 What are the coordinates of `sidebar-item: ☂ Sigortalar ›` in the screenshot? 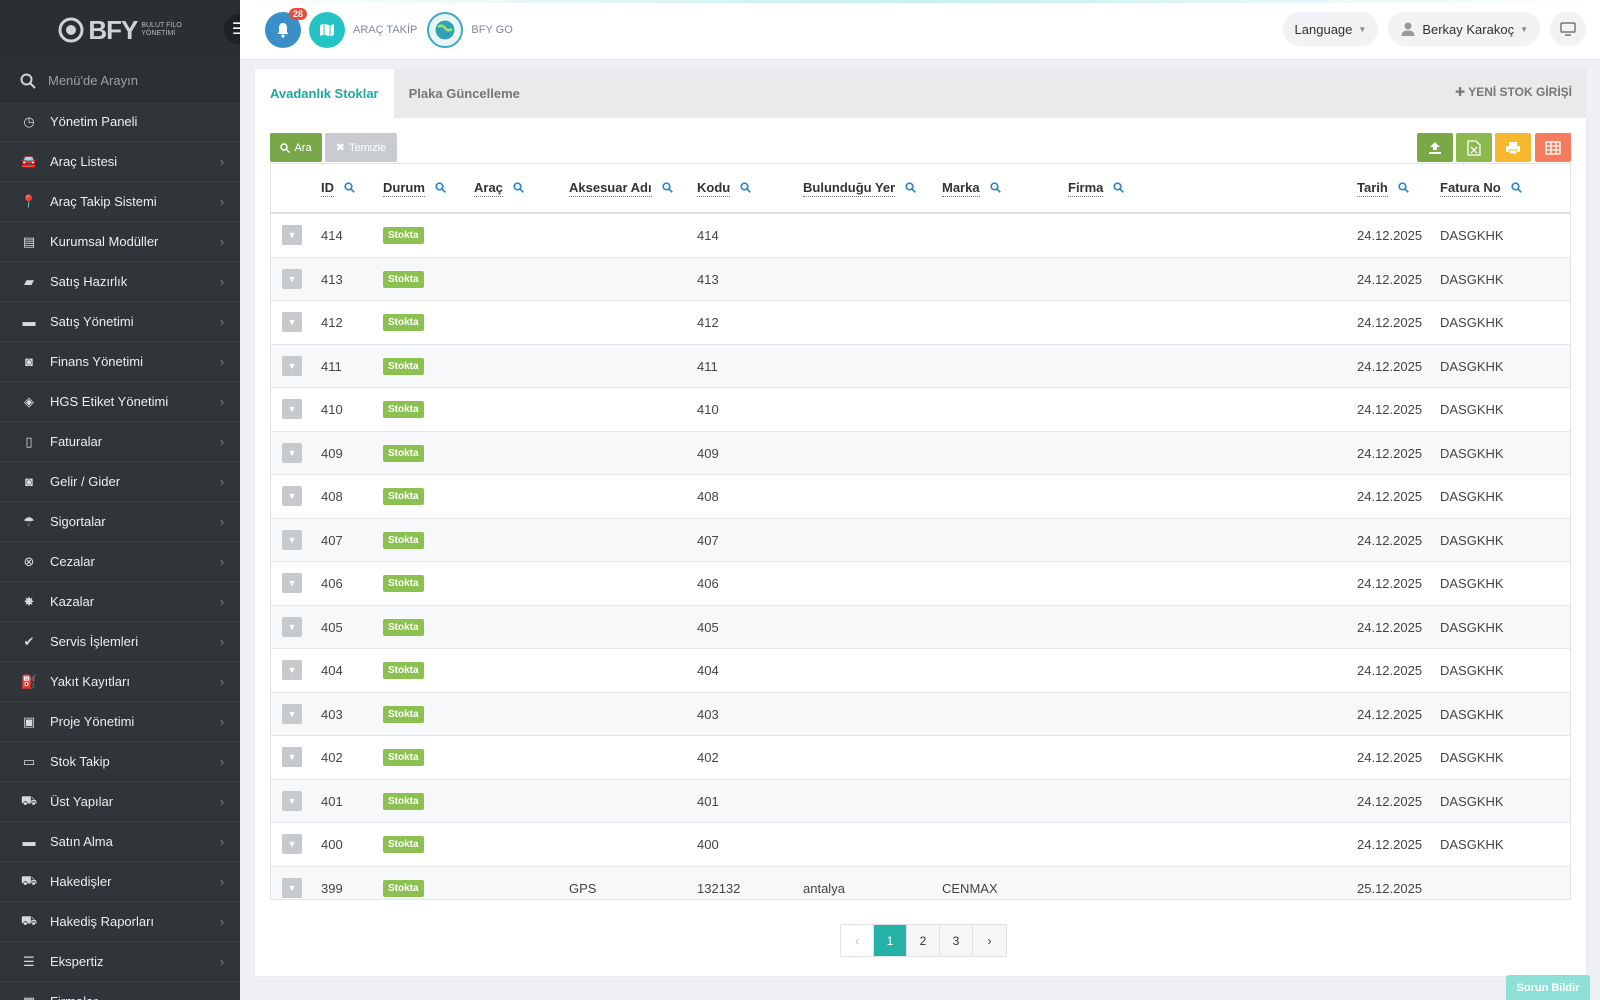 It's located at (120, 522).